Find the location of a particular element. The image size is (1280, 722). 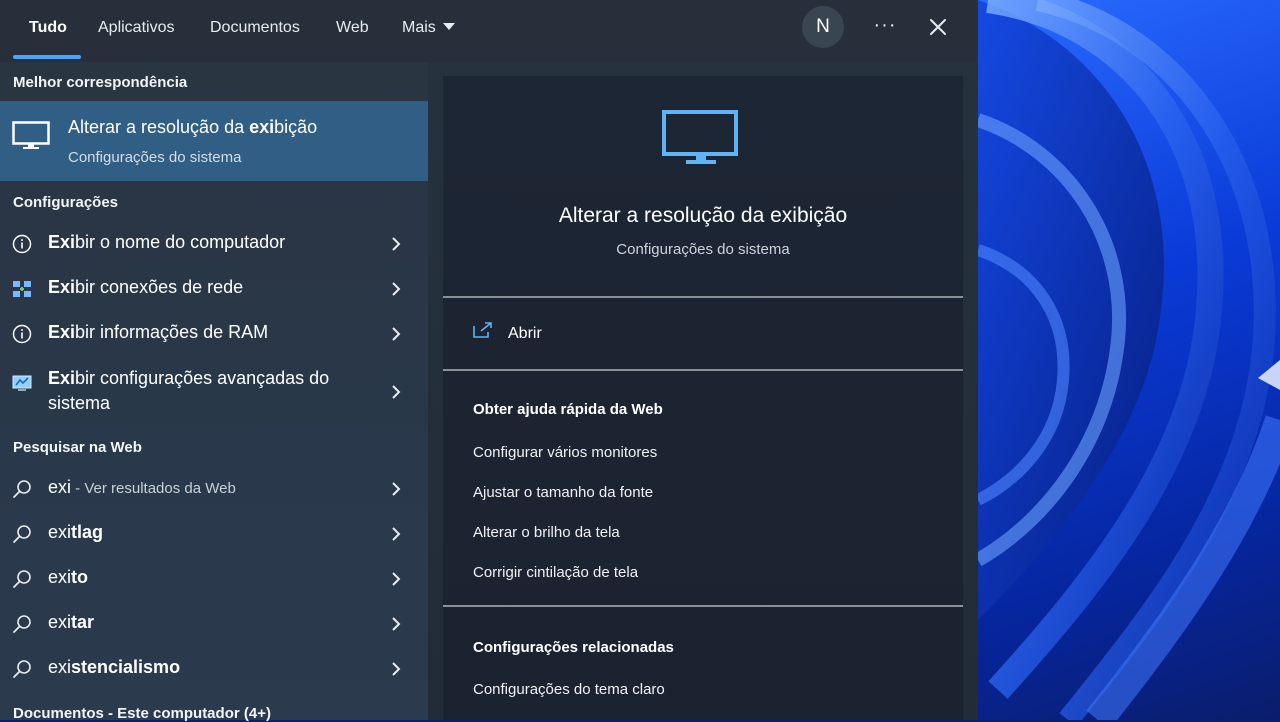

web-search-item: exito is located at coordinates (214, 579).